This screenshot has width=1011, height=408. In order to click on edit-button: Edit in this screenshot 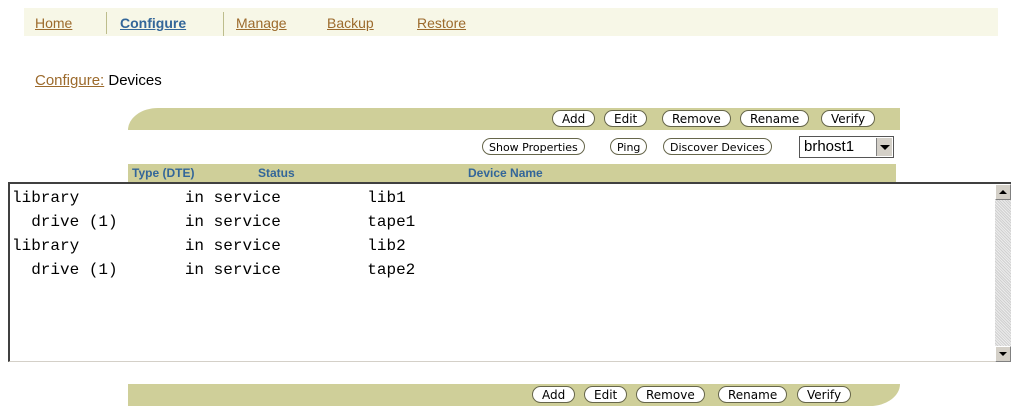, I will do `click(626, 118)`.